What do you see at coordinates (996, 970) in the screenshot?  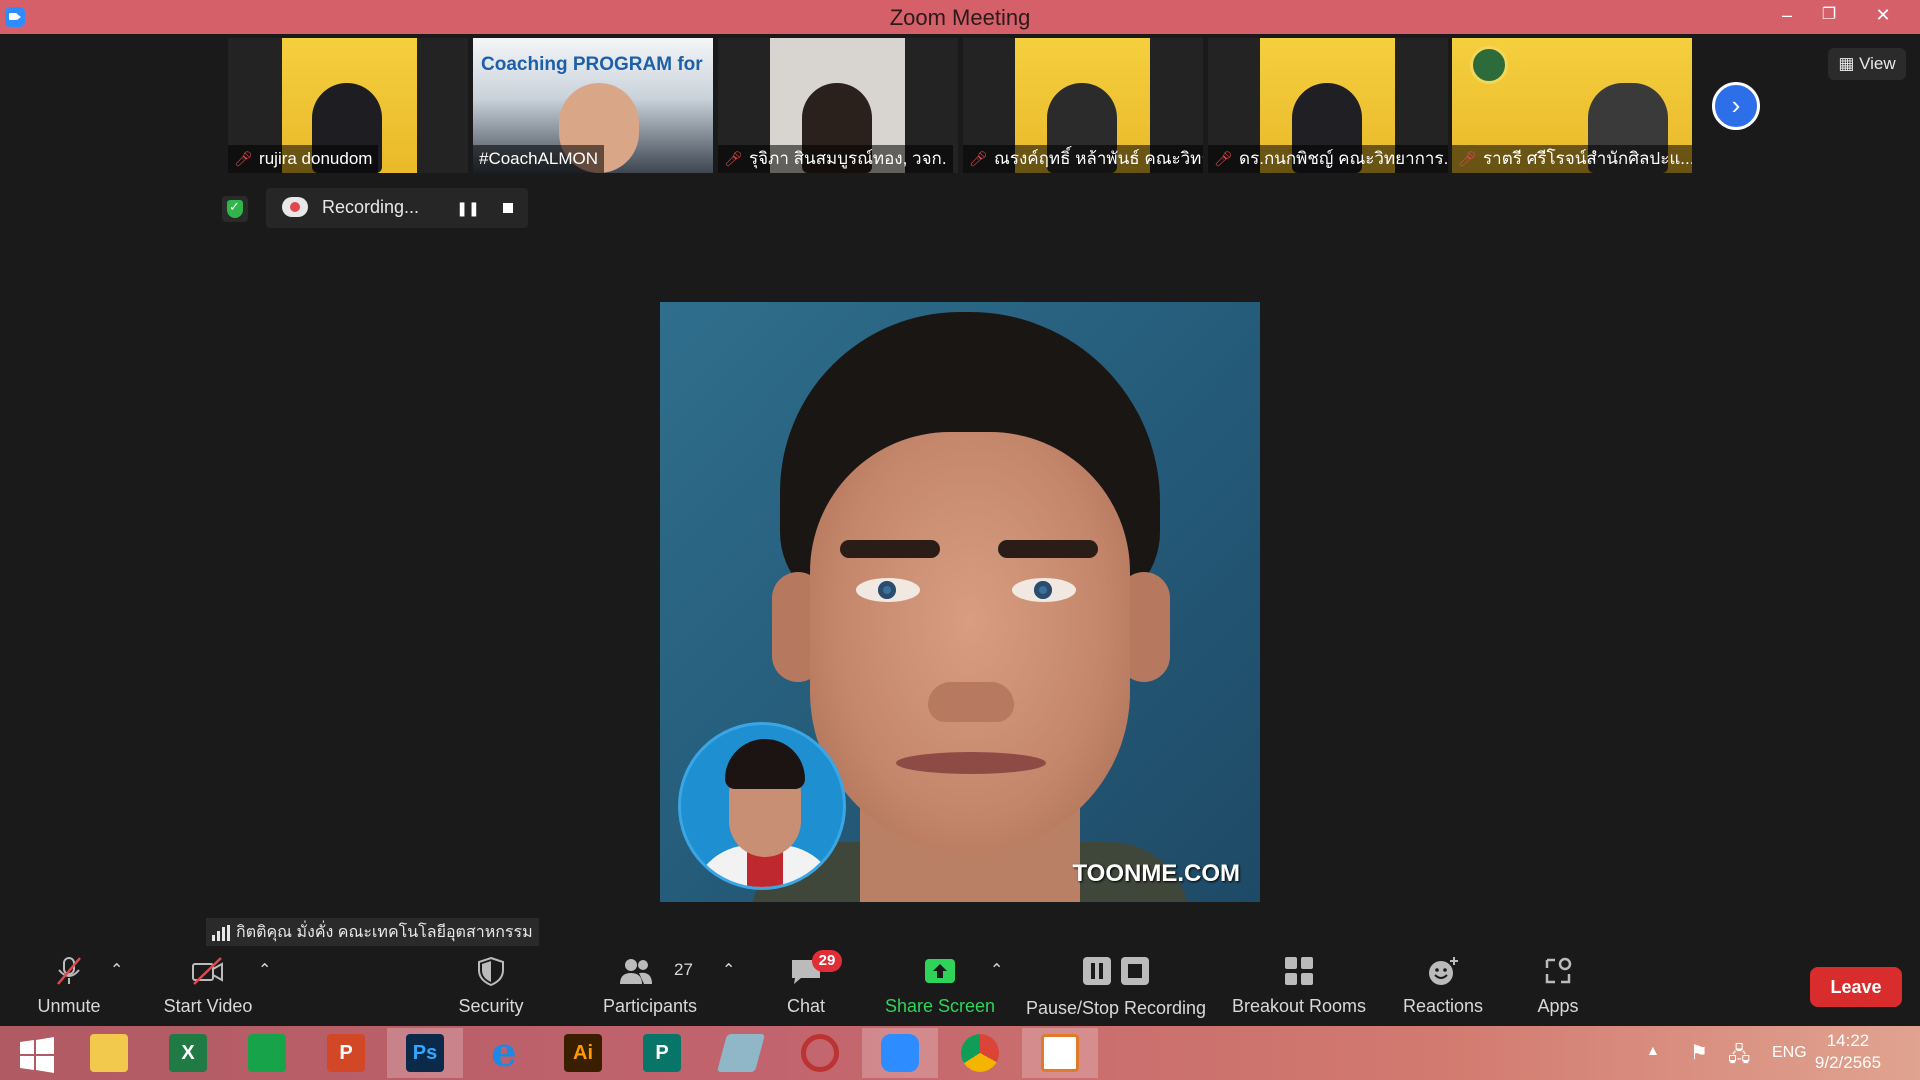 I see `share-options-caret: ⌃` at bounding box center [996, 970].